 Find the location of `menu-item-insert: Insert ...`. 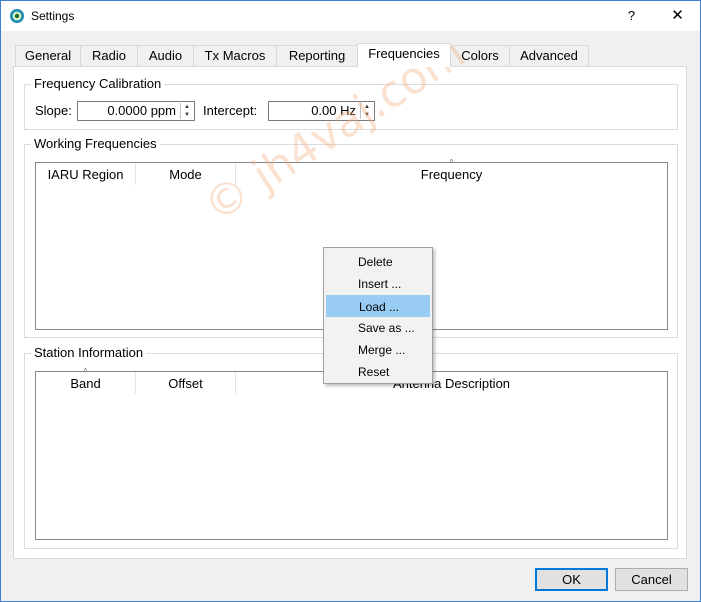

menu-item-insert: Insert ... is located at coordinates (378, 284).